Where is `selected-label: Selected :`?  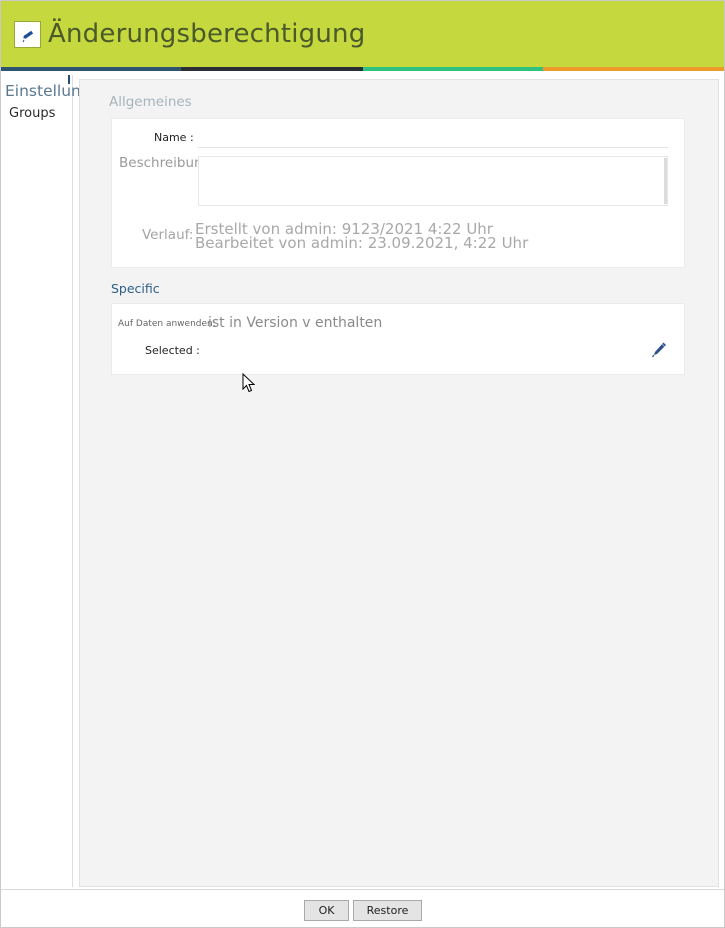 selected-label: Selected : is located at coordinates (172, 350).